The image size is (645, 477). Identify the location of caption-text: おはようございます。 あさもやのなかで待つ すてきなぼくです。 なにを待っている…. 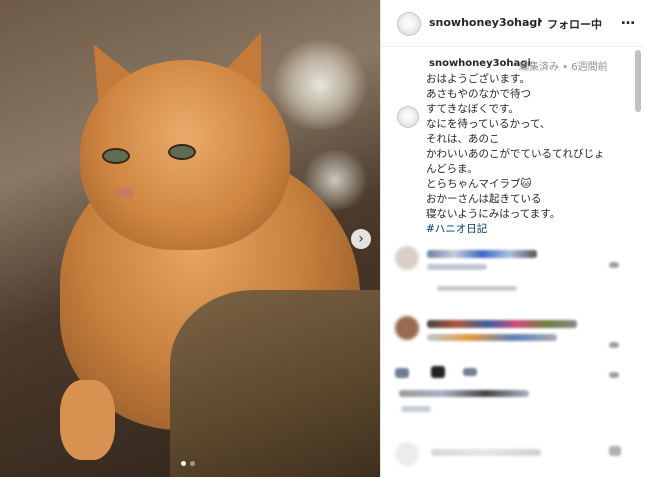
(526, 154).